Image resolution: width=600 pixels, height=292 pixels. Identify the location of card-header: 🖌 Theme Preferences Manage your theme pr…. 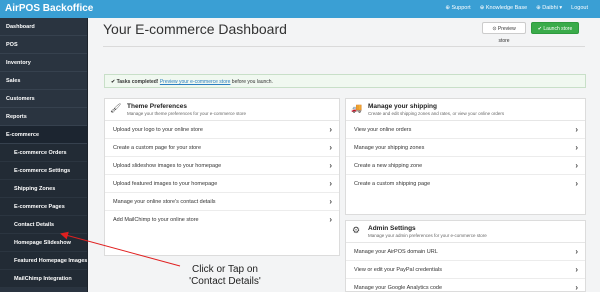
(222, 110).